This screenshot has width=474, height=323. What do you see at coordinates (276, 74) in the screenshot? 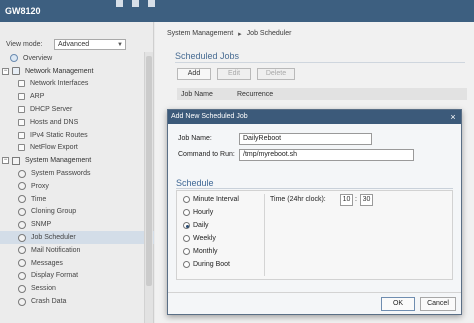
I see `delete-button: Delete` at bounding box center [276, 74].